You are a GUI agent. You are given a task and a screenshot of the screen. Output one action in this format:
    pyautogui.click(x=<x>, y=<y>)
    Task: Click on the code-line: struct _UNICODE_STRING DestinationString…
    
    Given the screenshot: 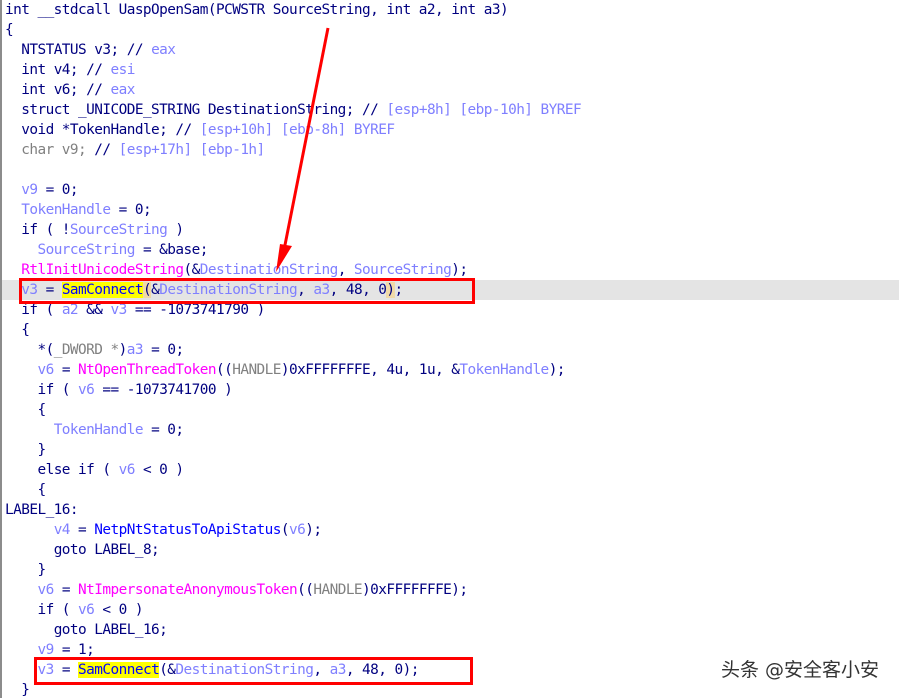 What is the action you would take?
    pyautogui.click(x=293, y=110)
    